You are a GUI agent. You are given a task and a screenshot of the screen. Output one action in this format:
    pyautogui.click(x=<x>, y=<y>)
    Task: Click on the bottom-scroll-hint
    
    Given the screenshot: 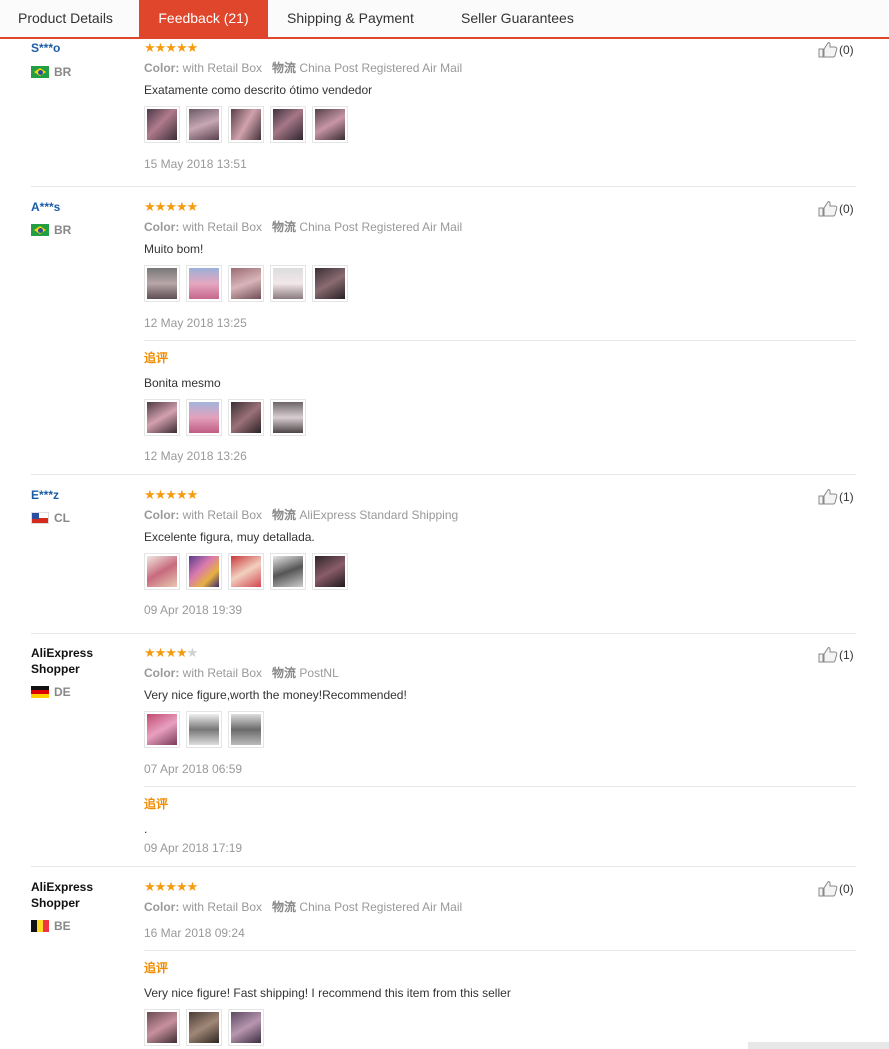 What is the action you would take?
    pyautogui.click(x=818, y=1045)
    